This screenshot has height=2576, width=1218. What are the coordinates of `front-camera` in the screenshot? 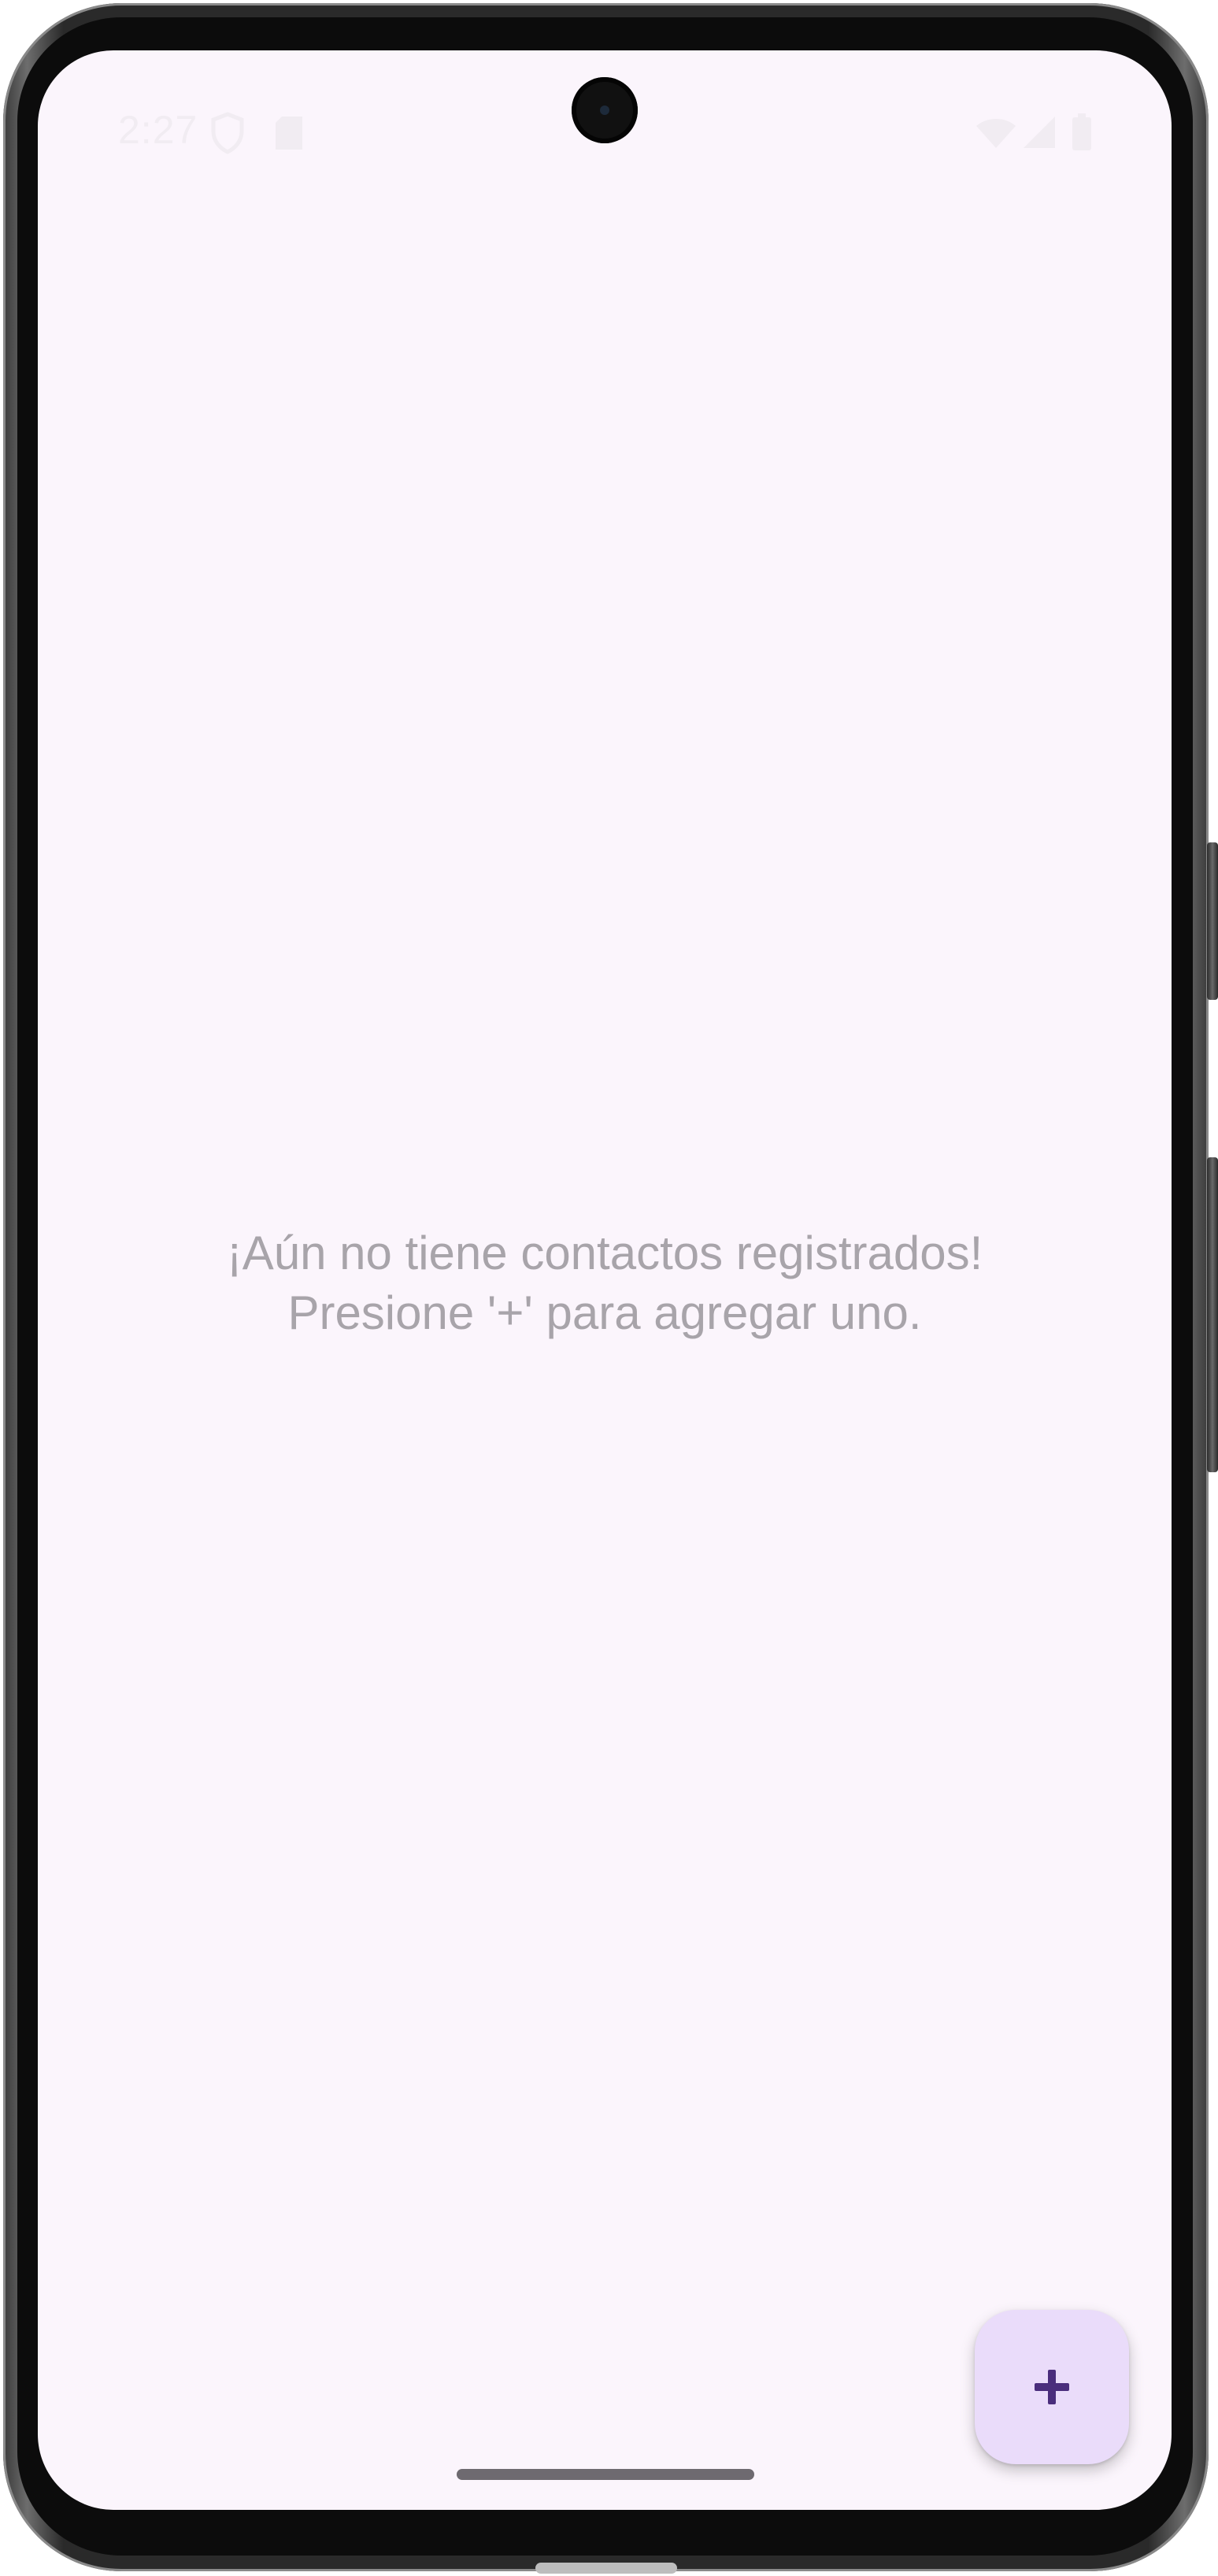 It's located at (605, 110).